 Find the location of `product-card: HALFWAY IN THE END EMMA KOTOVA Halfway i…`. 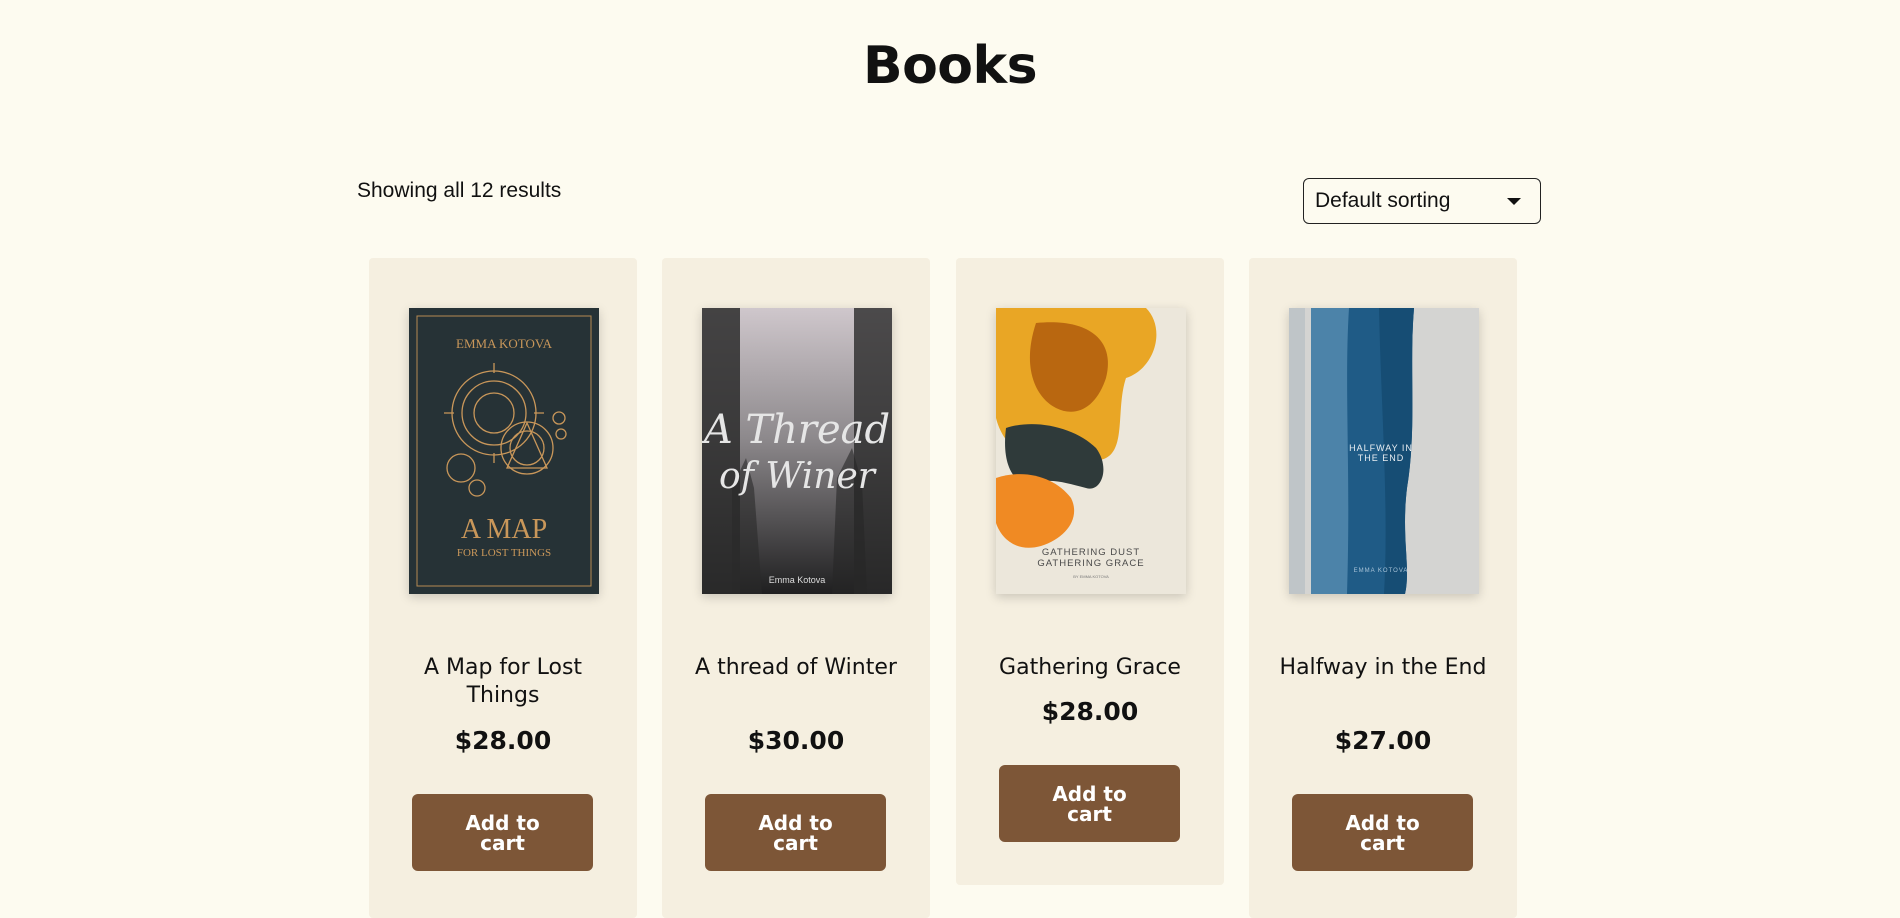

product-card: HALFWAY IN THE END EMMA KOTOVA Halfway i… is located at coordinates (1383, 588).